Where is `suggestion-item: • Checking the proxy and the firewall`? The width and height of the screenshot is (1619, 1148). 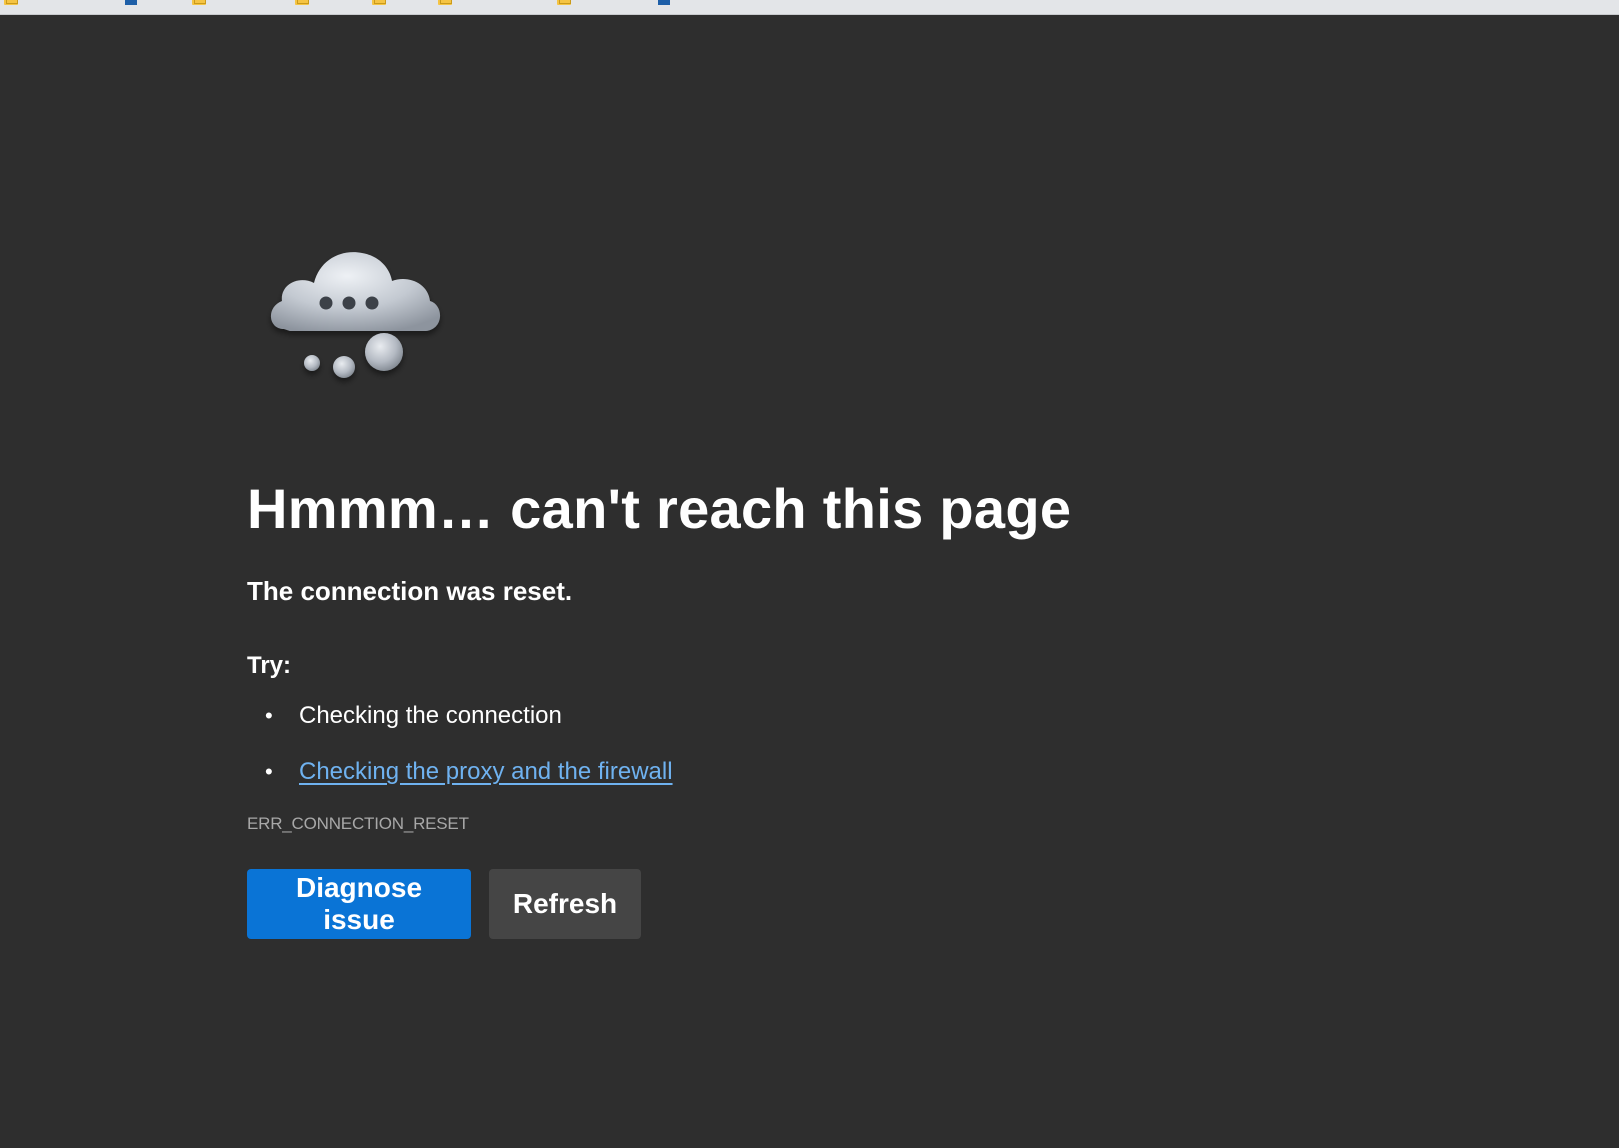
suggestion-item: • Checking the proxy and the firewall is located at coordinates (697, 772).